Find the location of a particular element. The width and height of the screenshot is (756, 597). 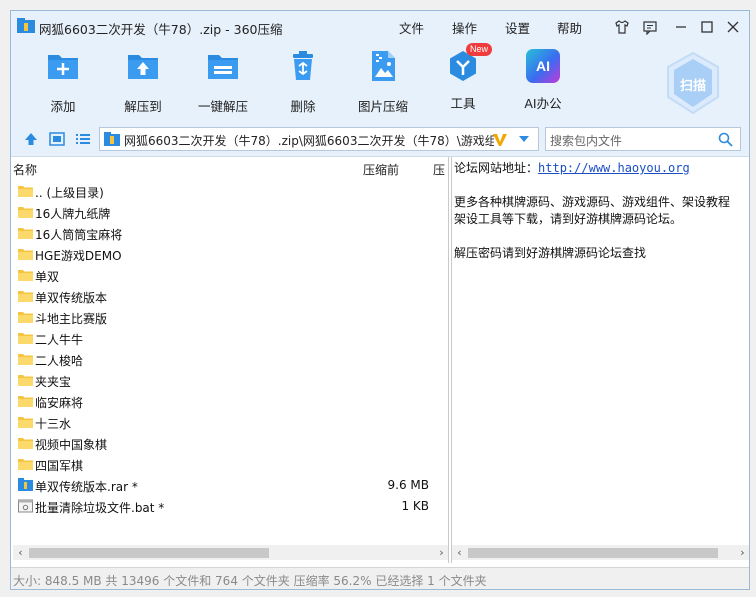

file-row: 二人牛牛 is located at coordinates (230, 338).